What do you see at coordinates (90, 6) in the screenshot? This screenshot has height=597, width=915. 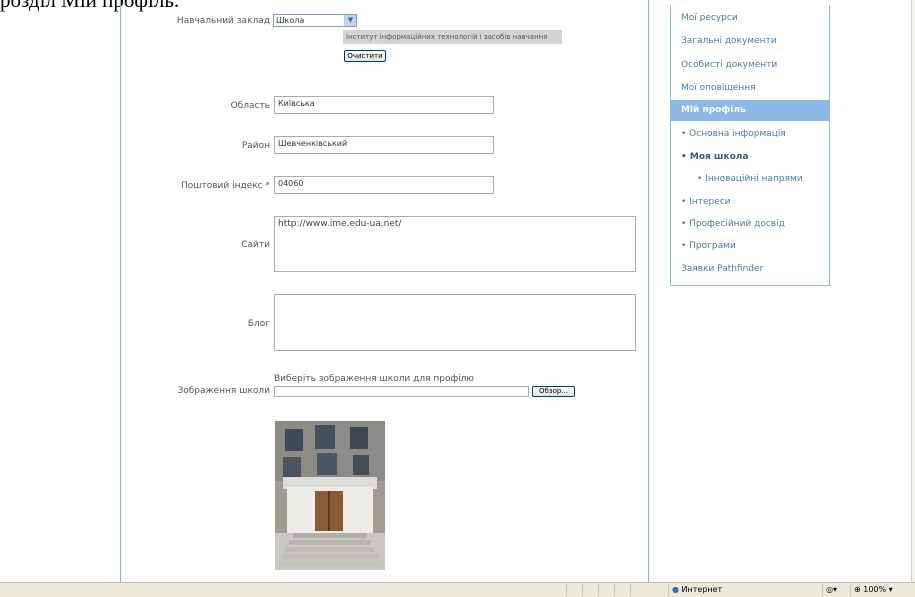 I see `page-caption: розділ Мій профіль.` at bounding box center [90, 6].